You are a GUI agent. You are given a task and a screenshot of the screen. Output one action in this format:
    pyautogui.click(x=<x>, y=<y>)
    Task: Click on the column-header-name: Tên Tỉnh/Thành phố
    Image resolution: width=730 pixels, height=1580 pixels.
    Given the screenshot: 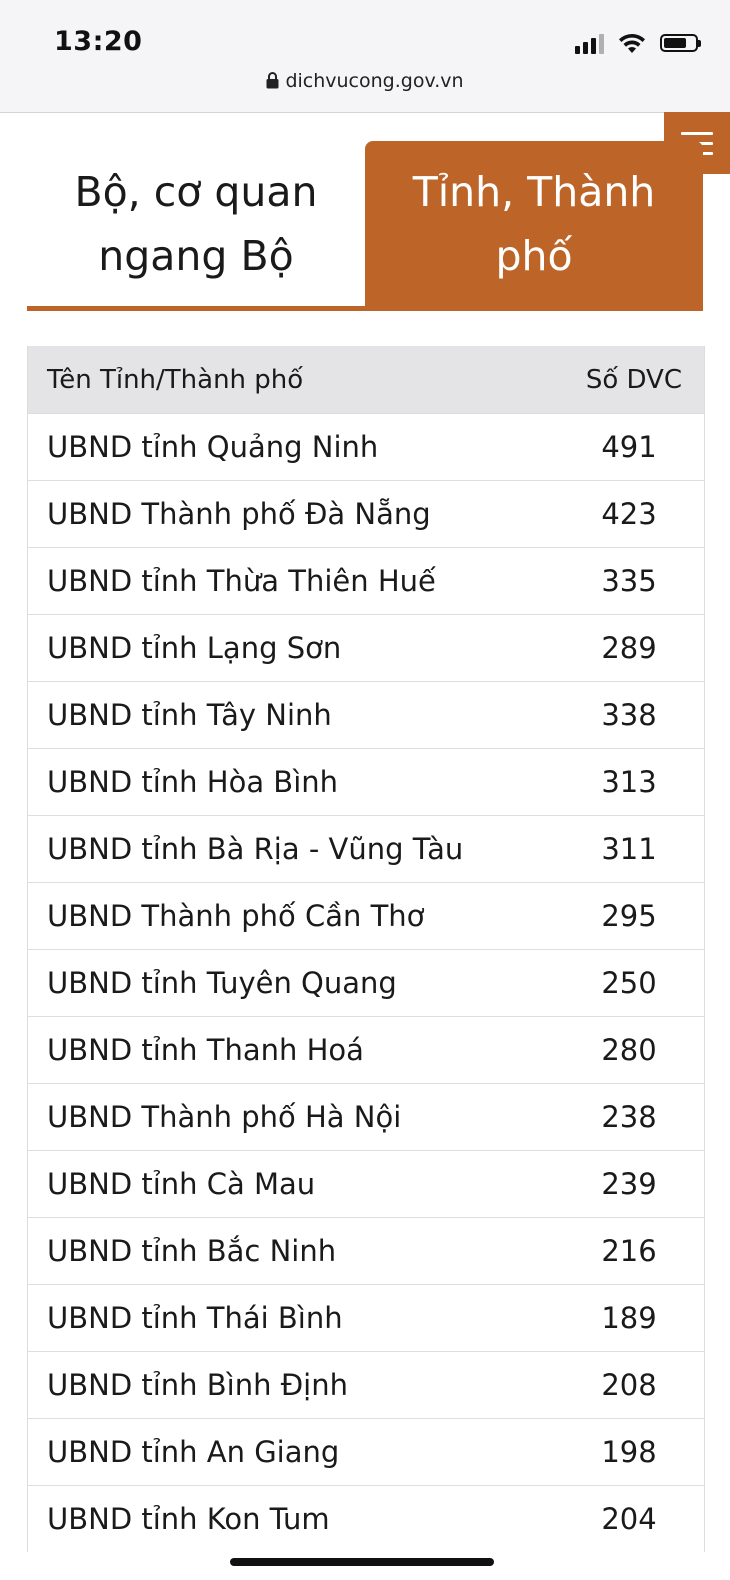 What is the action you would take?
    pyautogui.click(x=291, y=380)
    